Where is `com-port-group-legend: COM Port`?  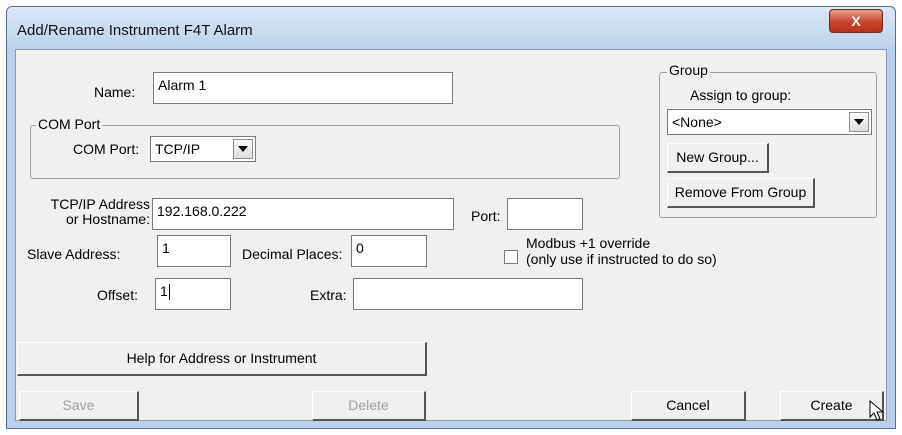
com-port-group-legend: COM Port is located at coordinates (69, 124).